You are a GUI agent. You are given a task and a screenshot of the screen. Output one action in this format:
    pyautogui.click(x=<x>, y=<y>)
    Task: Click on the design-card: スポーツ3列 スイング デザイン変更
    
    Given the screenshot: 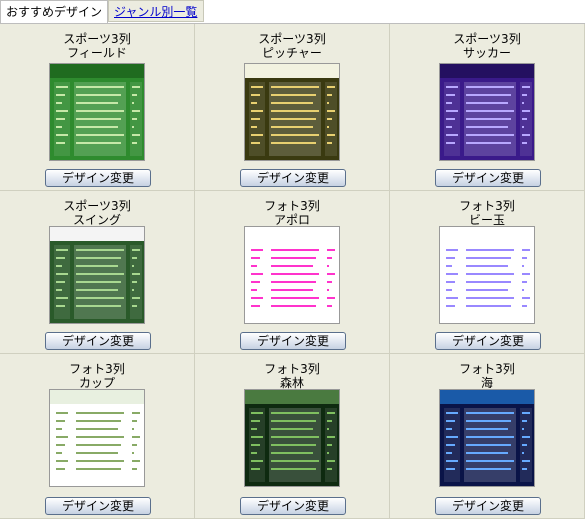 What is the action you would take?
    pyautogui.click(x=97, y=272)
    